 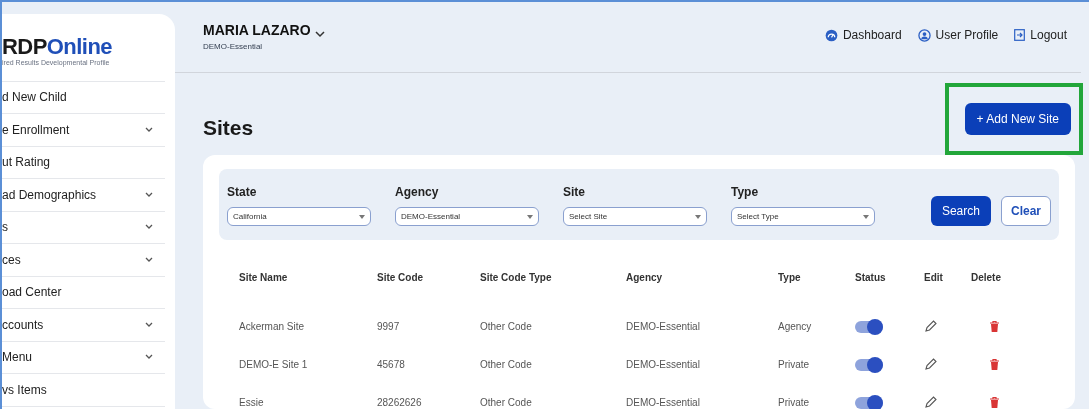 I want to click on add-new-site-button: + Add New Site, so click(x=1017, y=119).